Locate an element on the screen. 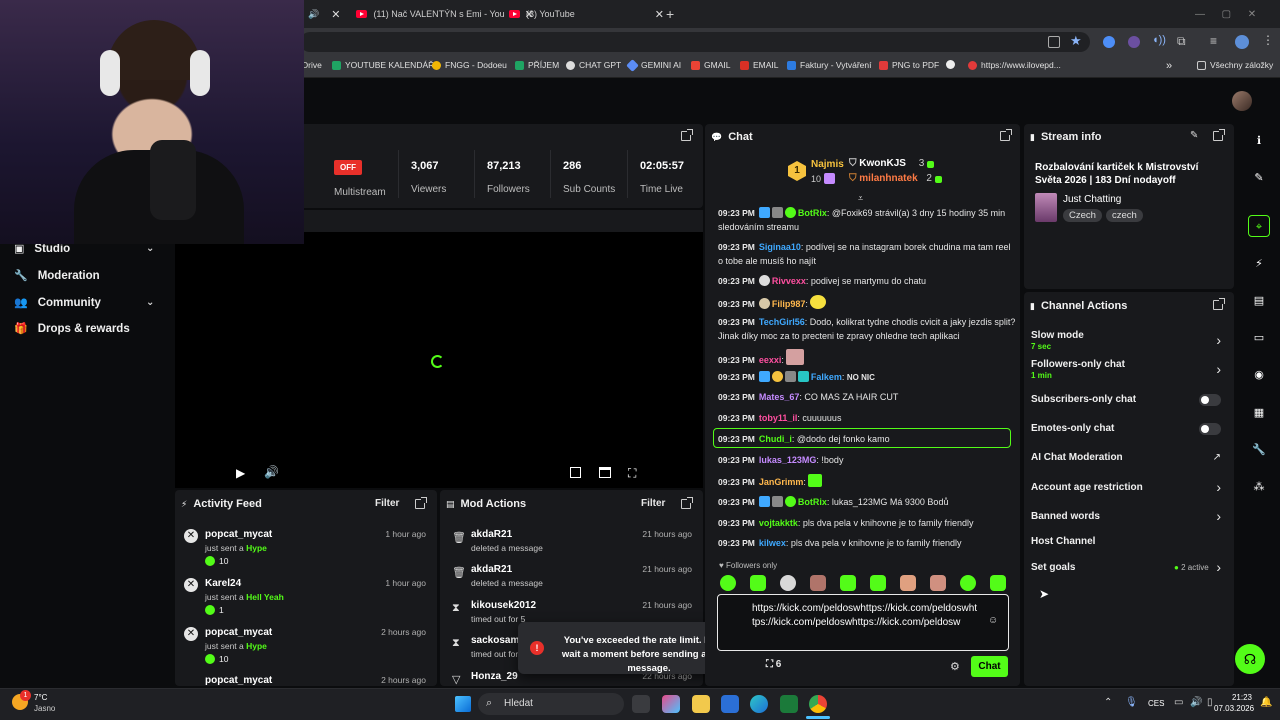 The width and height of the screenshot is (1280, 720). puzzle-icon: ⧉ is located at coordinates (1181, 41).